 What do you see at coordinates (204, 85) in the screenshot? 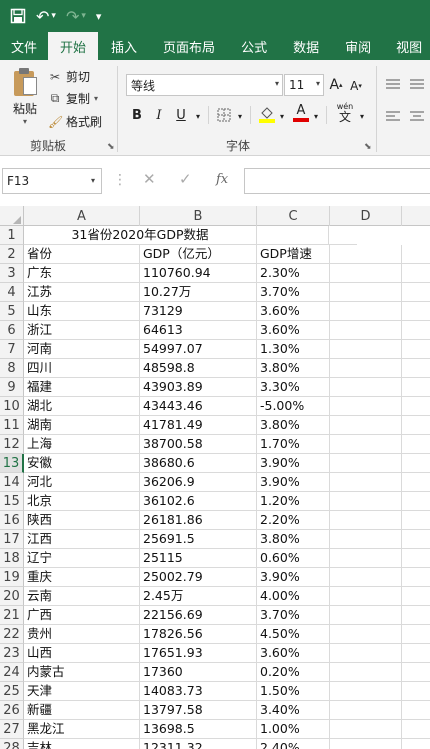
I see `font-name-select: 等线 ▾` at bounding box center [204, 85].